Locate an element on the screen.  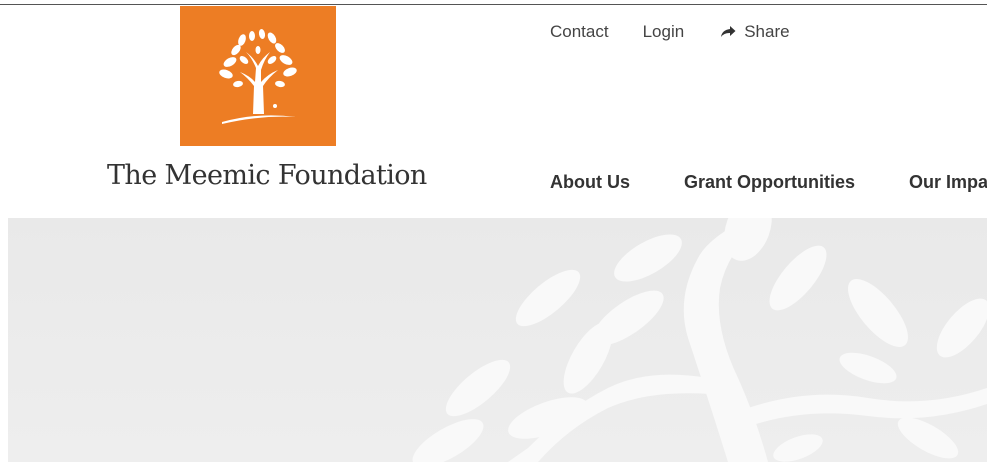
share-arrow-icon is located at coordinates (728, 32).